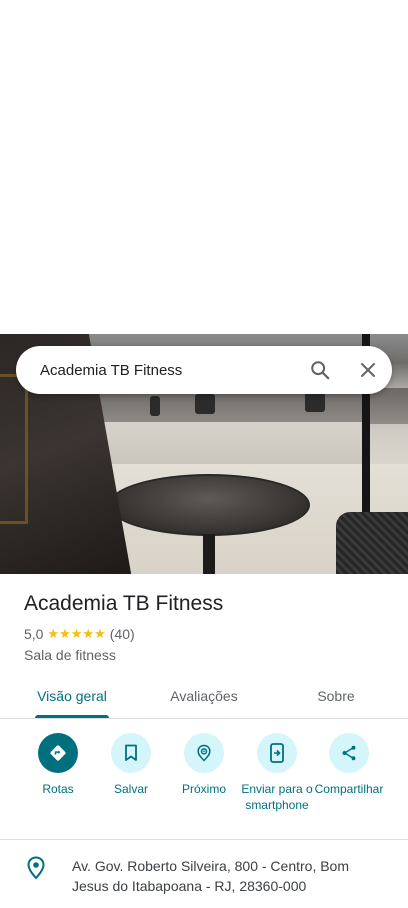 This screenshot has height=908, width=408. What do you see at coordinates (368, 370) in the screenshot?
I see `close-icon` at bounding box center [368, 370].